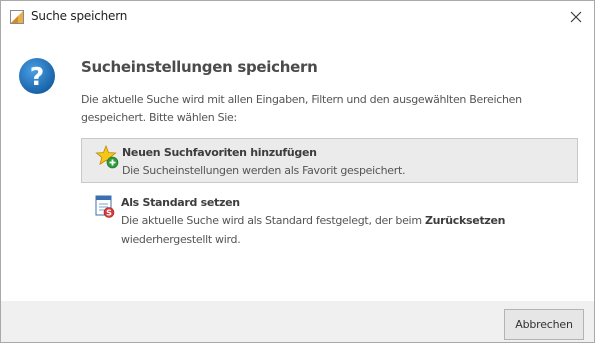  What do you see at coordinates (219, 152) in the screenshot?
I see `option-title: Neuen Suchfavoriten hinzufügen` at bounding box center [219, 152].